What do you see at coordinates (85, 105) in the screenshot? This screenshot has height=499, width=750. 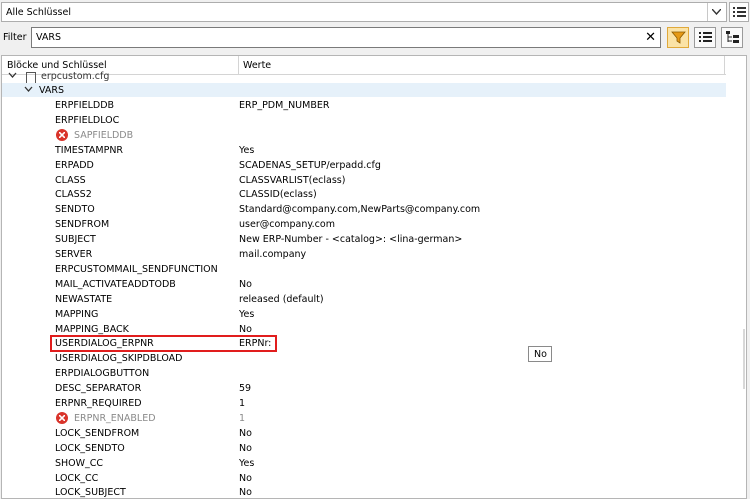 I see `row-key: ERPFIELDDB` at bounding box center [85, 105].